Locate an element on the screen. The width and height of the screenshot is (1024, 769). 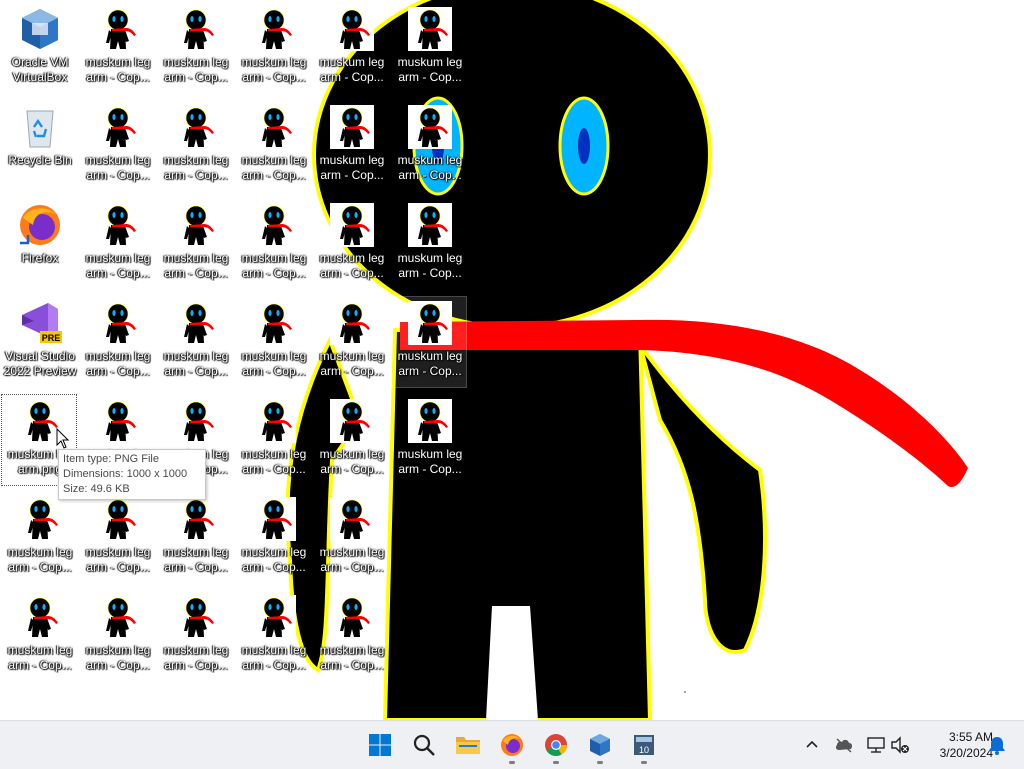
onedrive-tray-icon-button is located at coordinates (844, 745).